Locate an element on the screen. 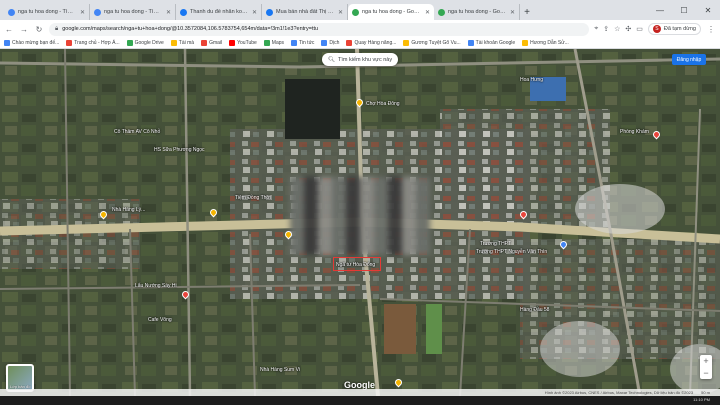  bookmark-item: Tài mà is located at coordinates (182, 43).